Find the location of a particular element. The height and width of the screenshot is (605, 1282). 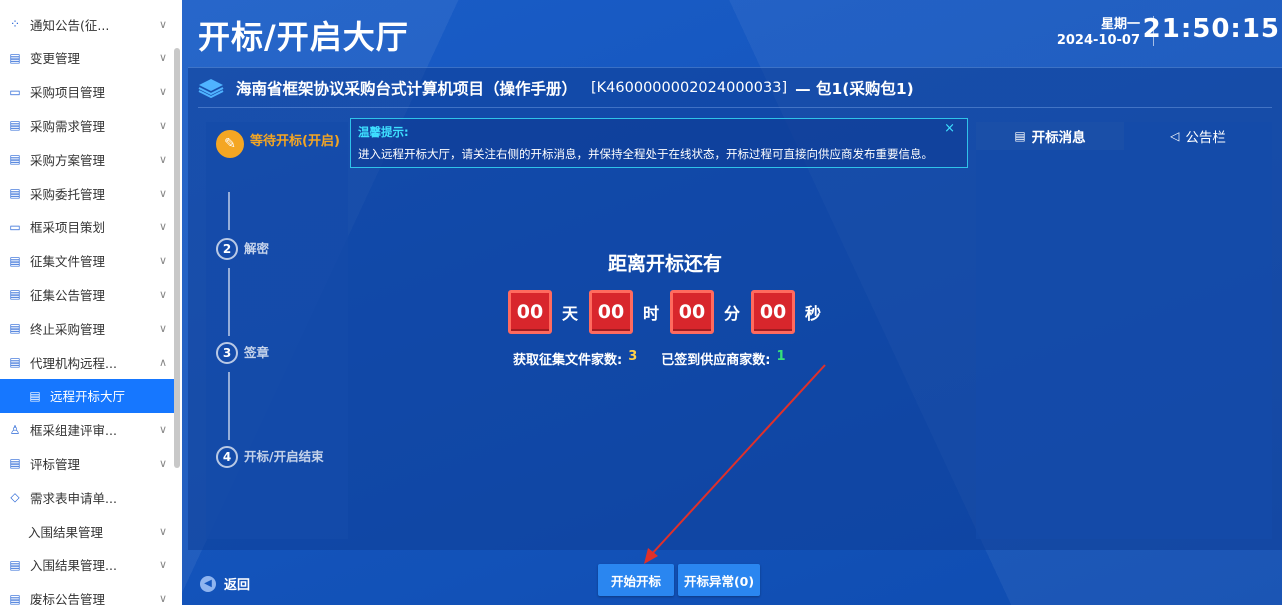

layers-icon is located at coordinates (211, 88).